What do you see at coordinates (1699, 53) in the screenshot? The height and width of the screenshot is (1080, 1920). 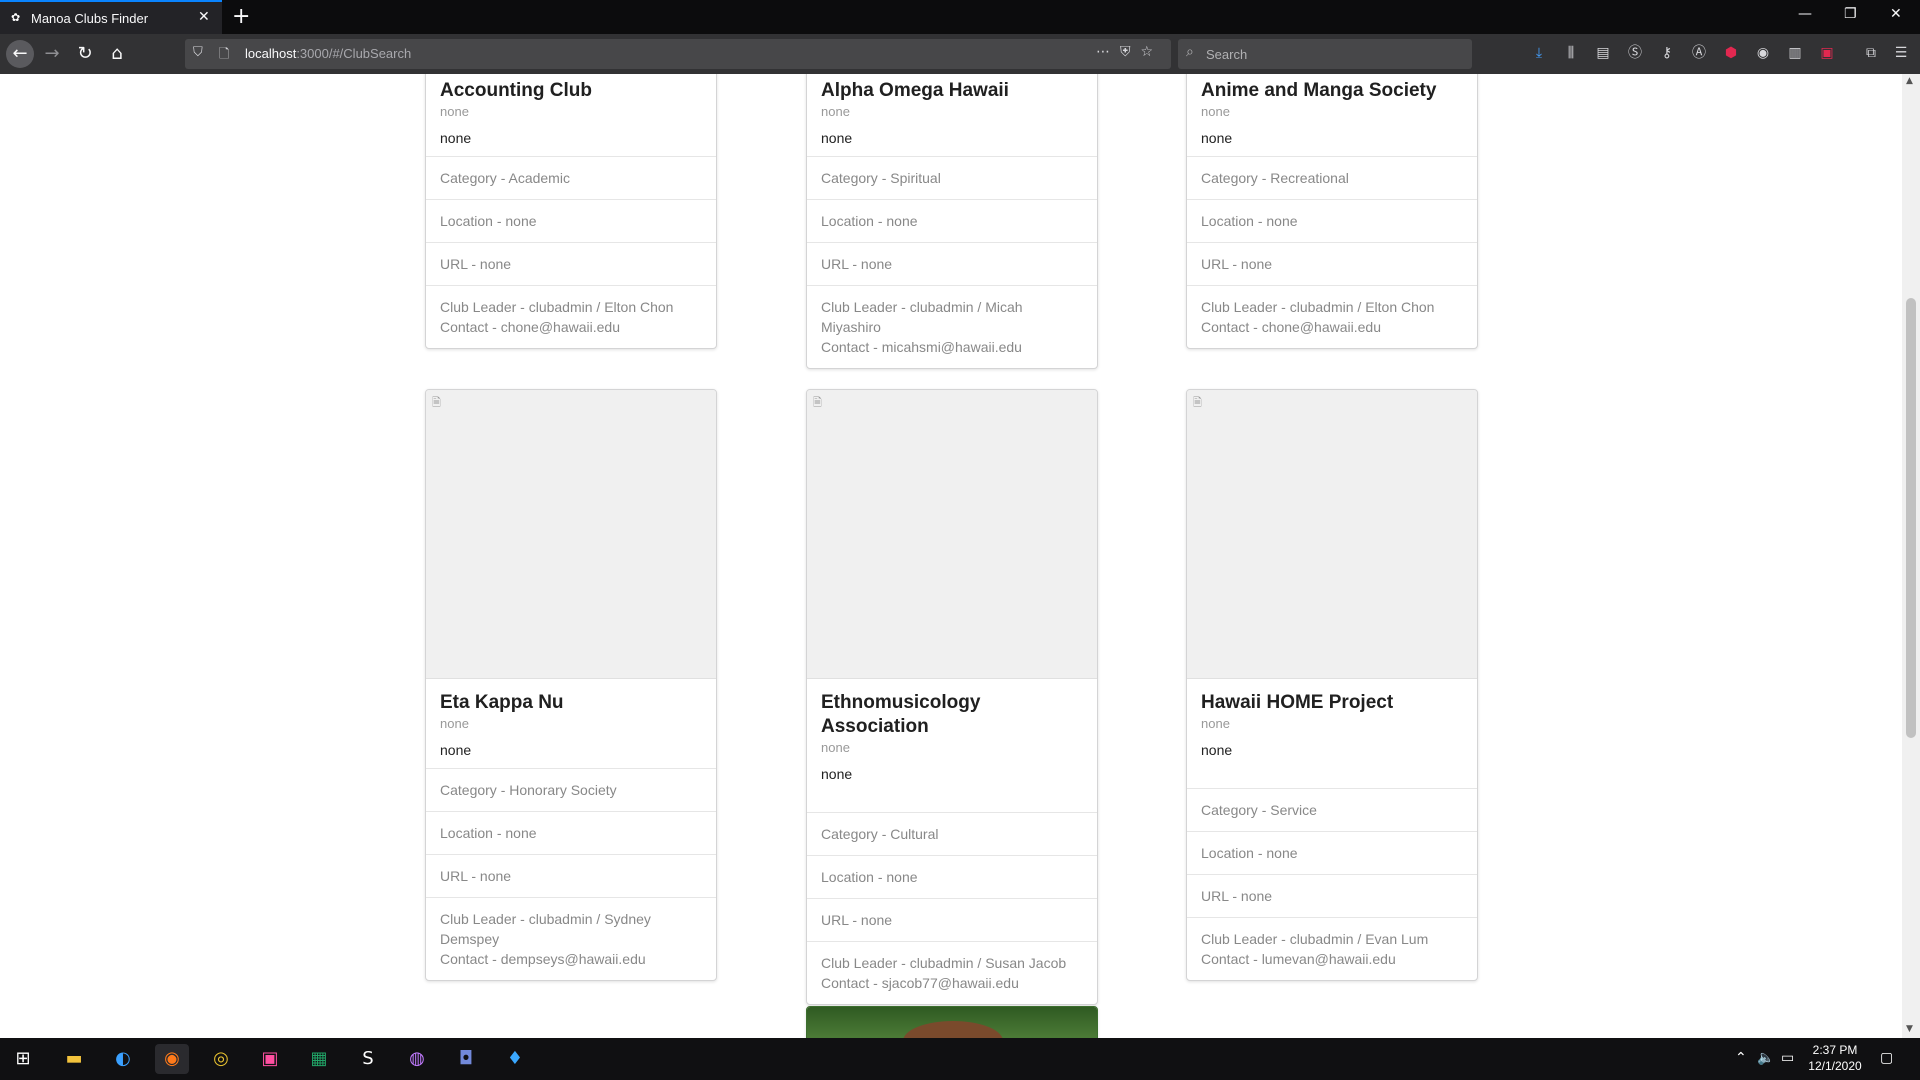 I see `extension-translate-icon: Ⓐ` at bounding box center [1699, 53].